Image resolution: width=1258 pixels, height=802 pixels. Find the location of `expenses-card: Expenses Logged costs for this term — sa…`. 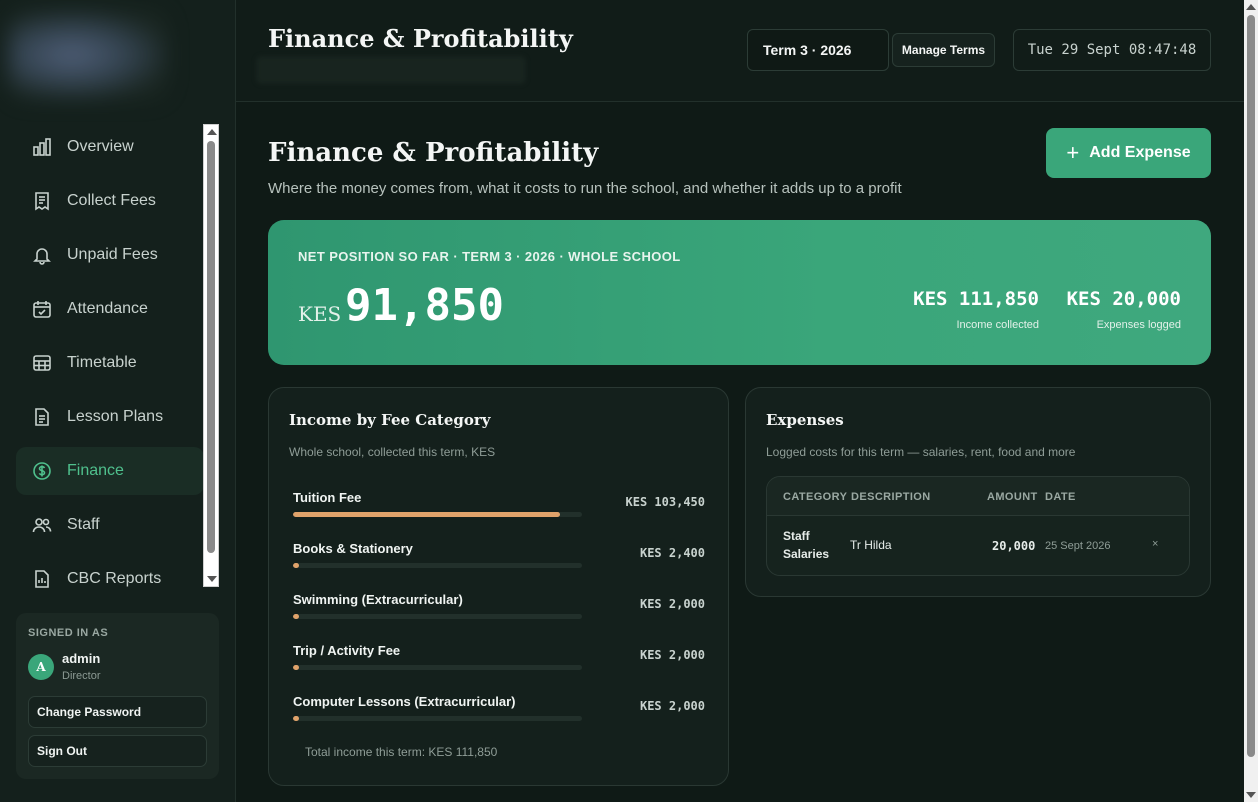

expenses-card: Expenses Logged costs for this term — sa… is located at coordinates (978, 492).